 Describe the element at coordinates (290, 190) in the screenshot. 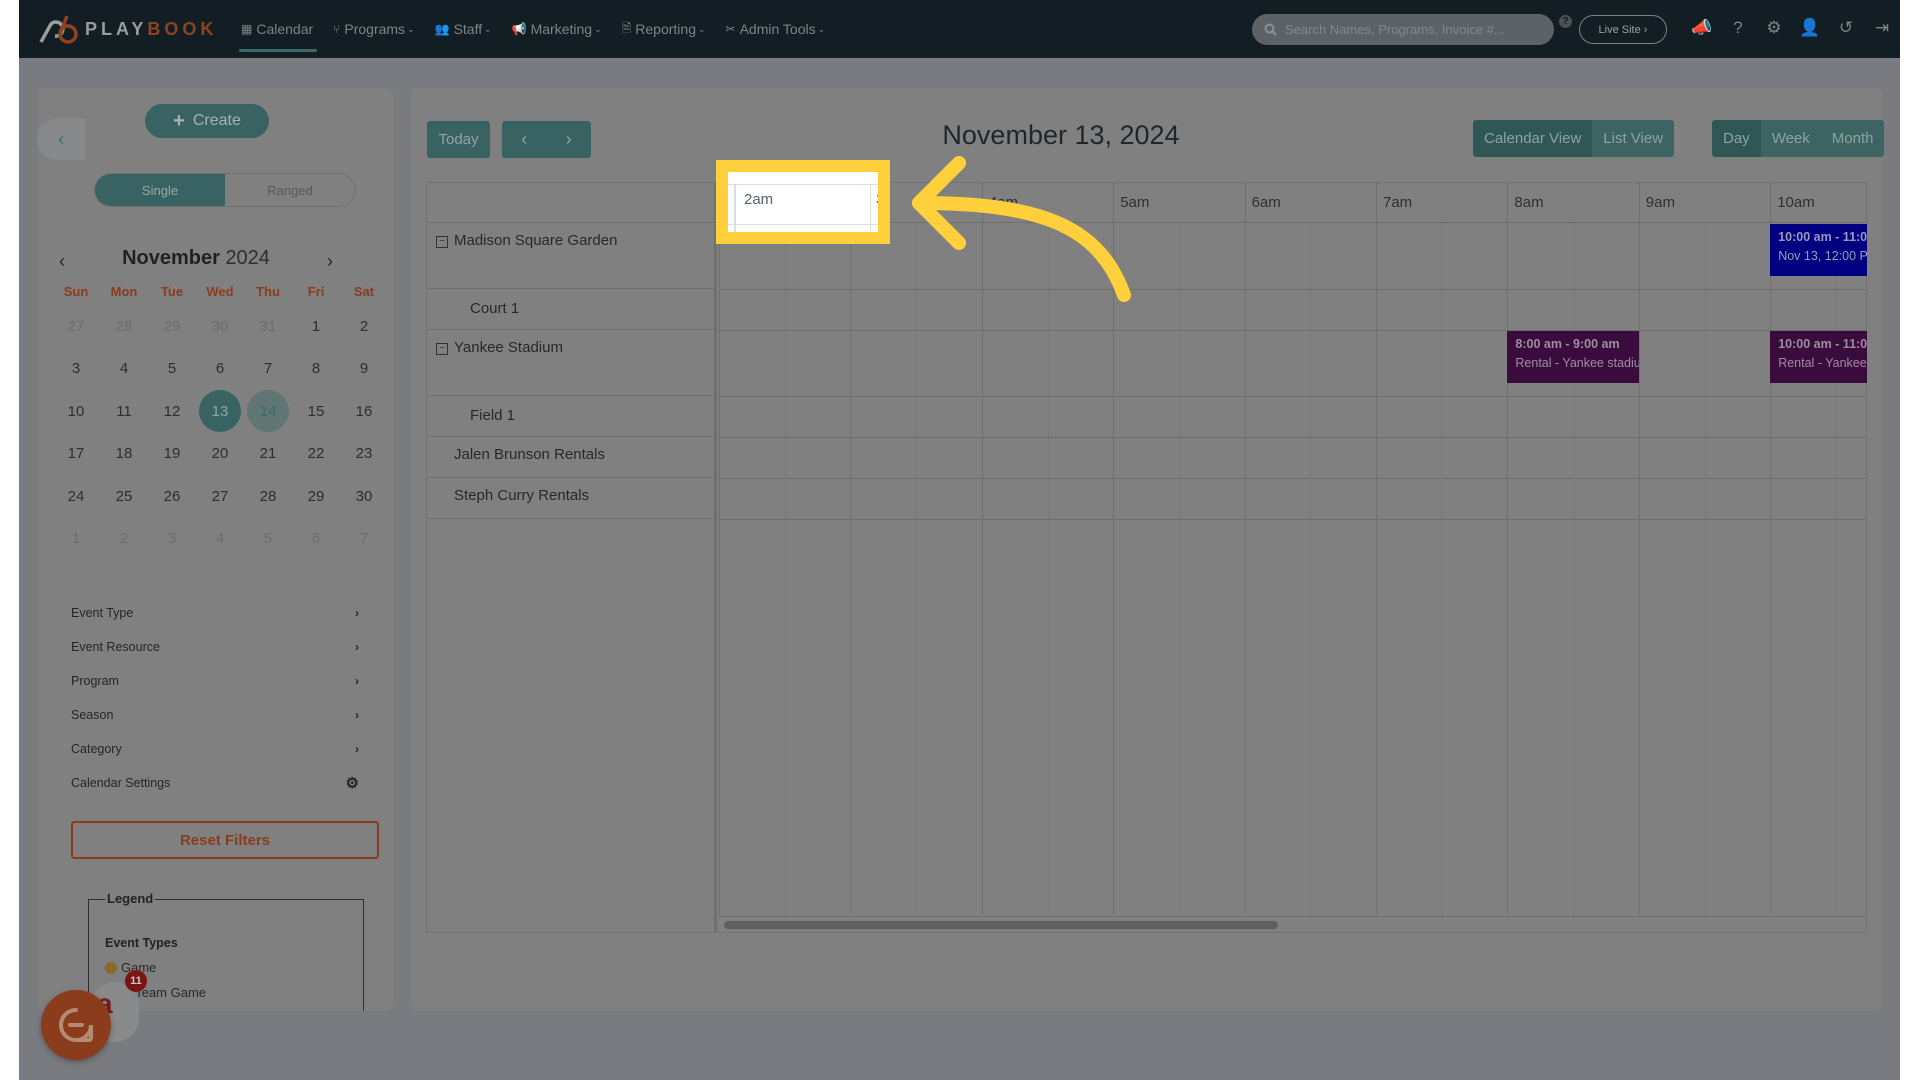

I see `toggle-ranged: Ranged` at that location.